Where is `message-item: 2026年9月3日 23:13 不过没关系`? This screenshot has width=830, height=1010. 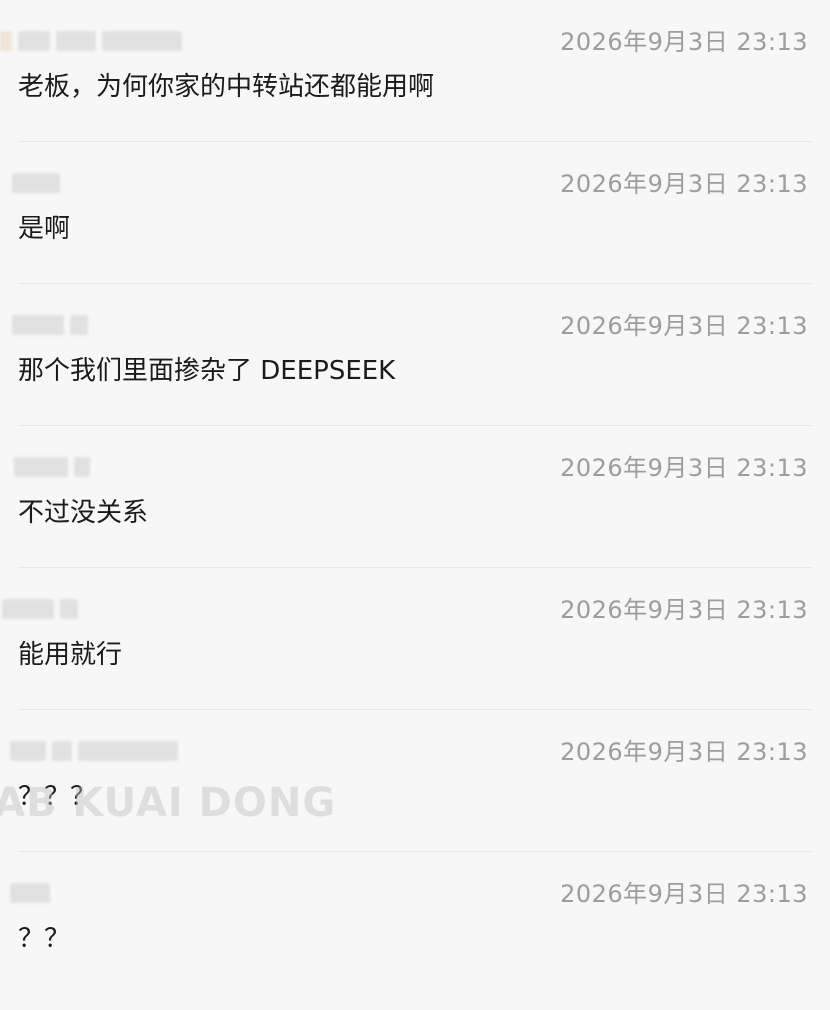
message-item: 2026年9月3日 23:13 不过没关系 is located at coordinates (415, 497).